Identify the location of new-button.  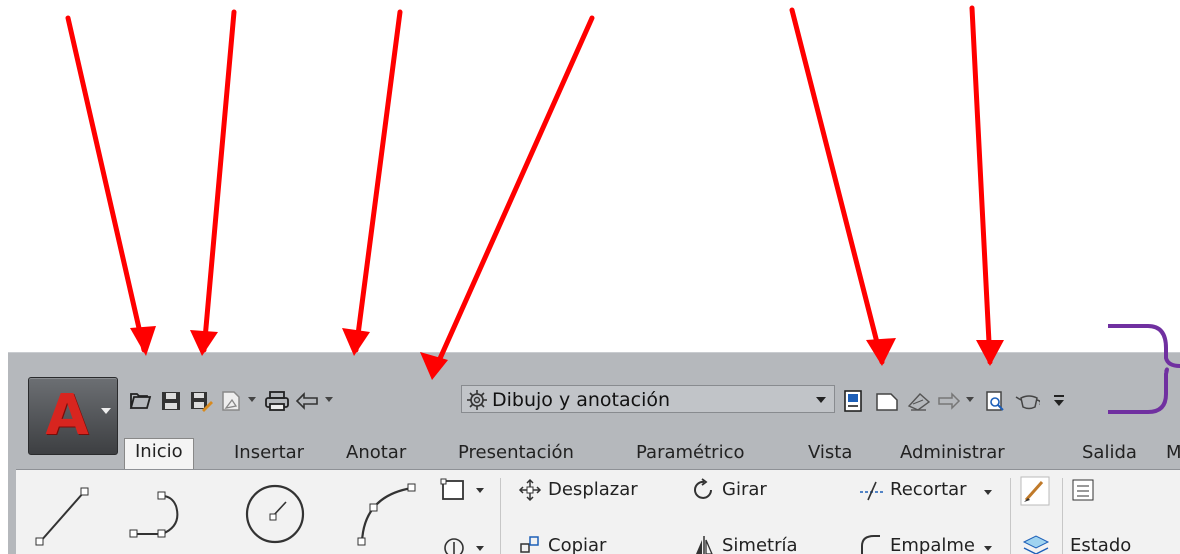
(887, 401).